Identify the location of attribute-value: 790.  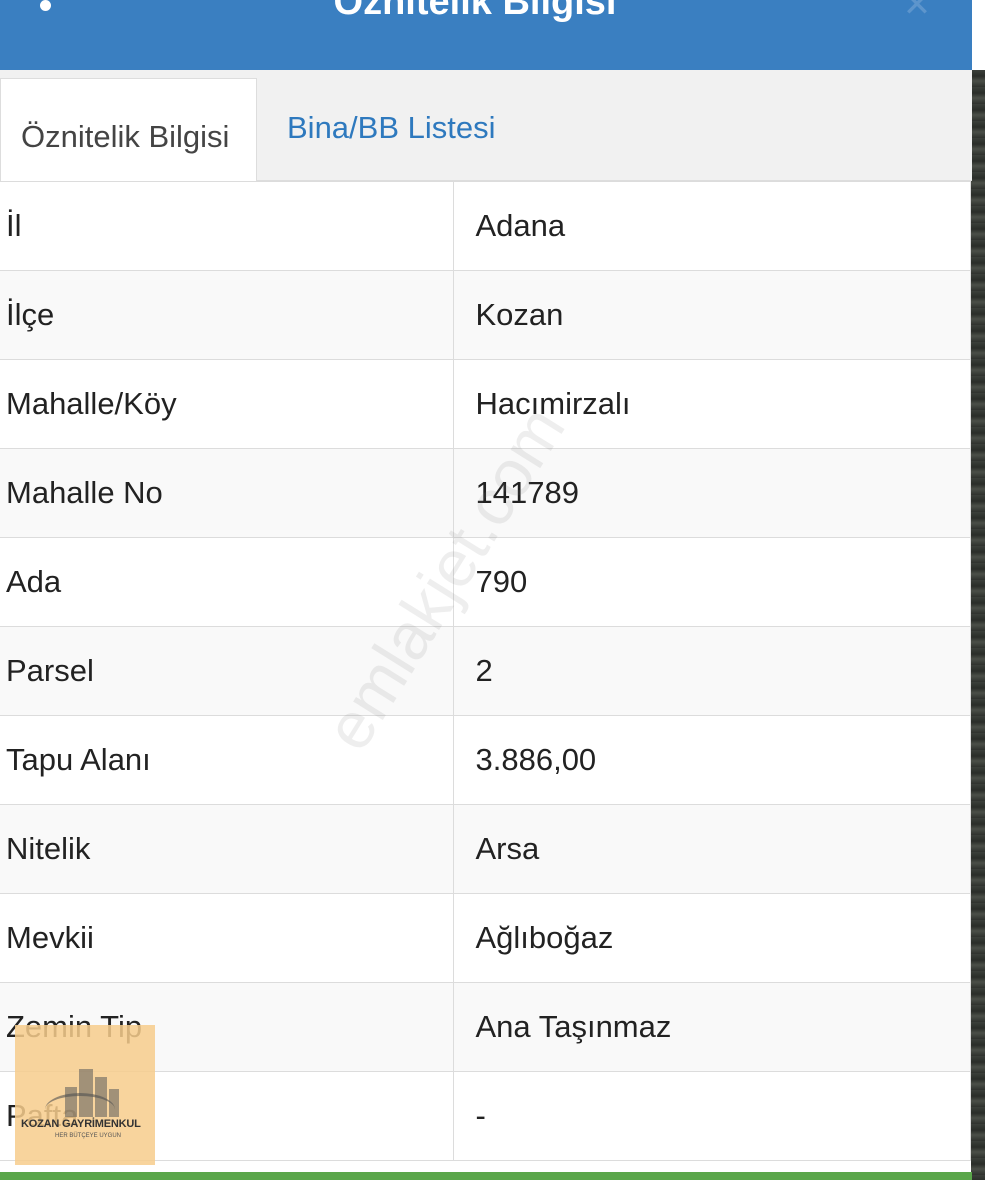
(711, 582).